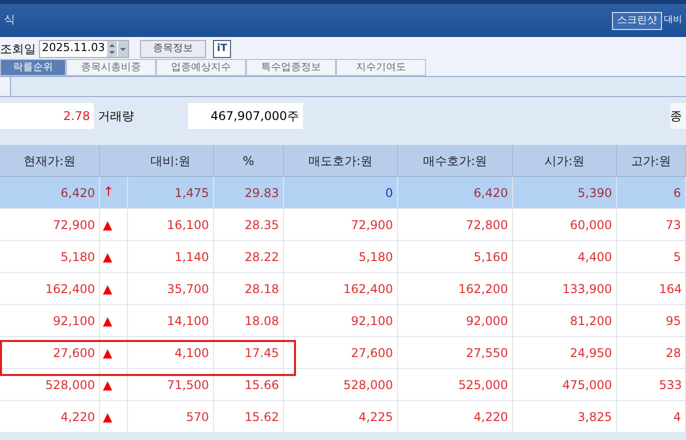  What do you see at coordinates (249, 224) in the screenshot?
I see `table-cell: 28.35` at bounding box center [249, 224].